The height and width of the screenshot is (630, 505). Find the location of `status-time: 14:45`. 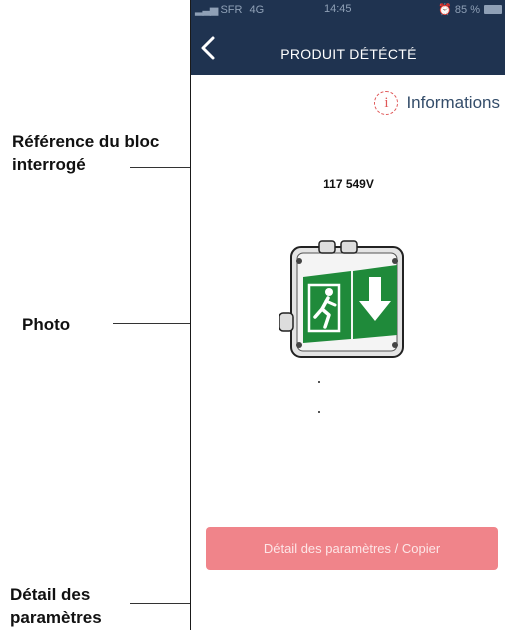

status-time: 14:45 is located at coordinates (338, 9).